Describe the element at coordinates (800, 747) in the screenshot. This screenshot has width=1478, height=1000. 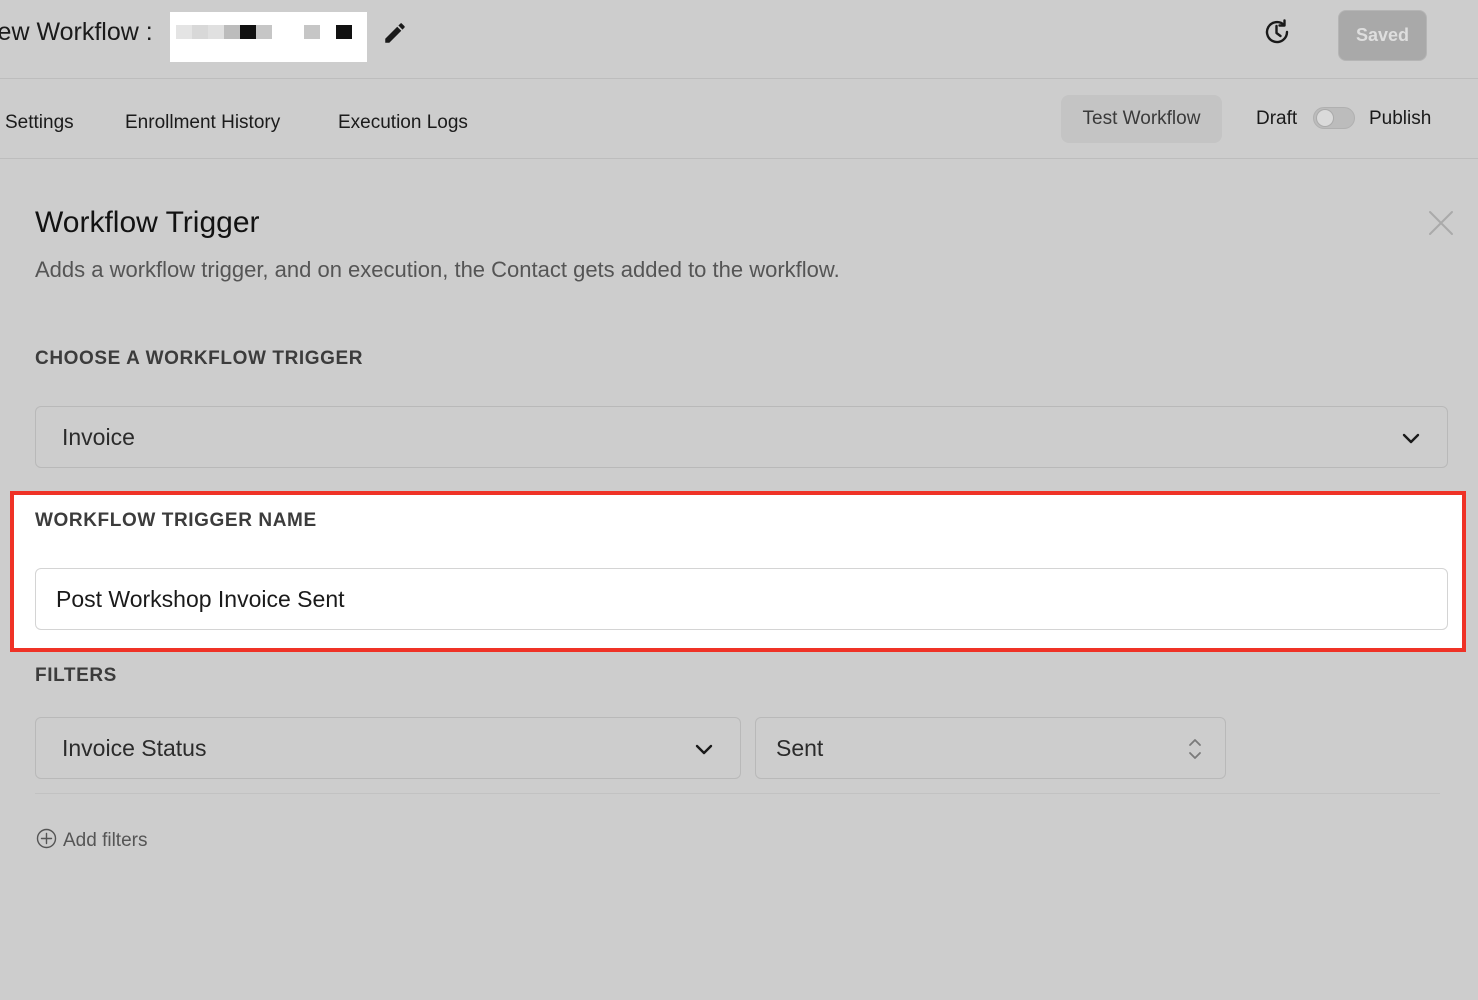
I see `filter-value: Sent` at that location.